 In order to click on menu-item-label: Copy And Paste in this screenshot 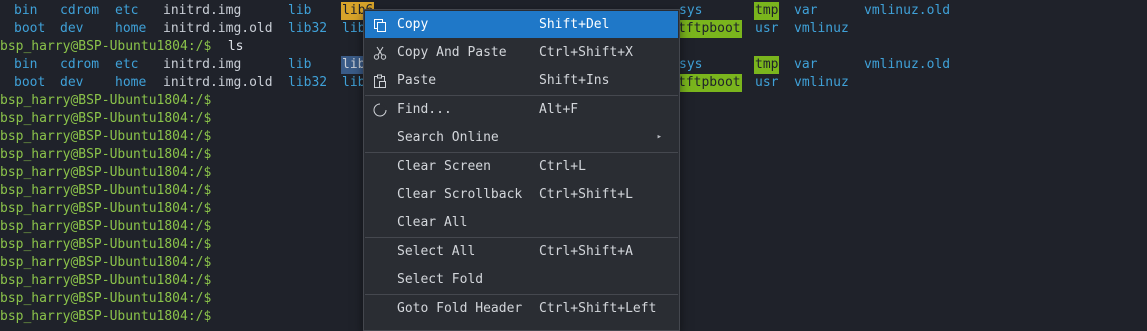, I will do `click(452, 52)`.